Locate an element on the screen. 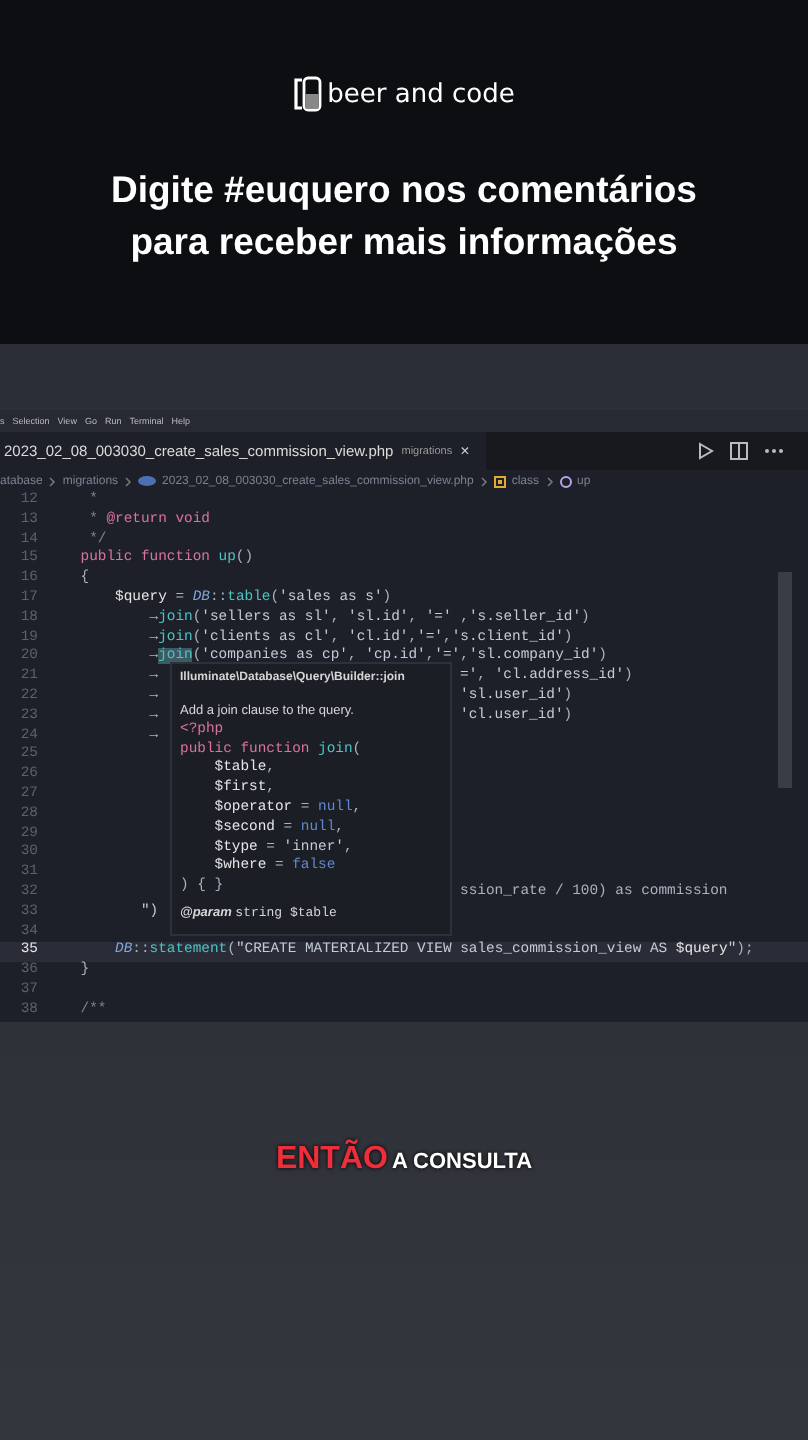 The width and height of the screenshot is (808, 1440). php-file-icon is located at coordinates (147, 481).